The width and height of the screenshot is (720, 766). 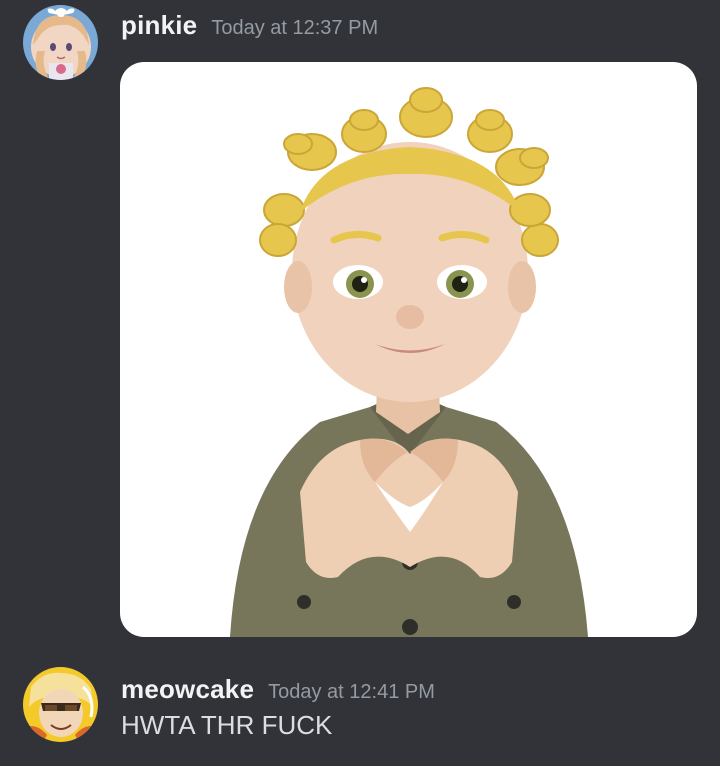 I want to click on username: meowcake, so click(x=187, y=689).